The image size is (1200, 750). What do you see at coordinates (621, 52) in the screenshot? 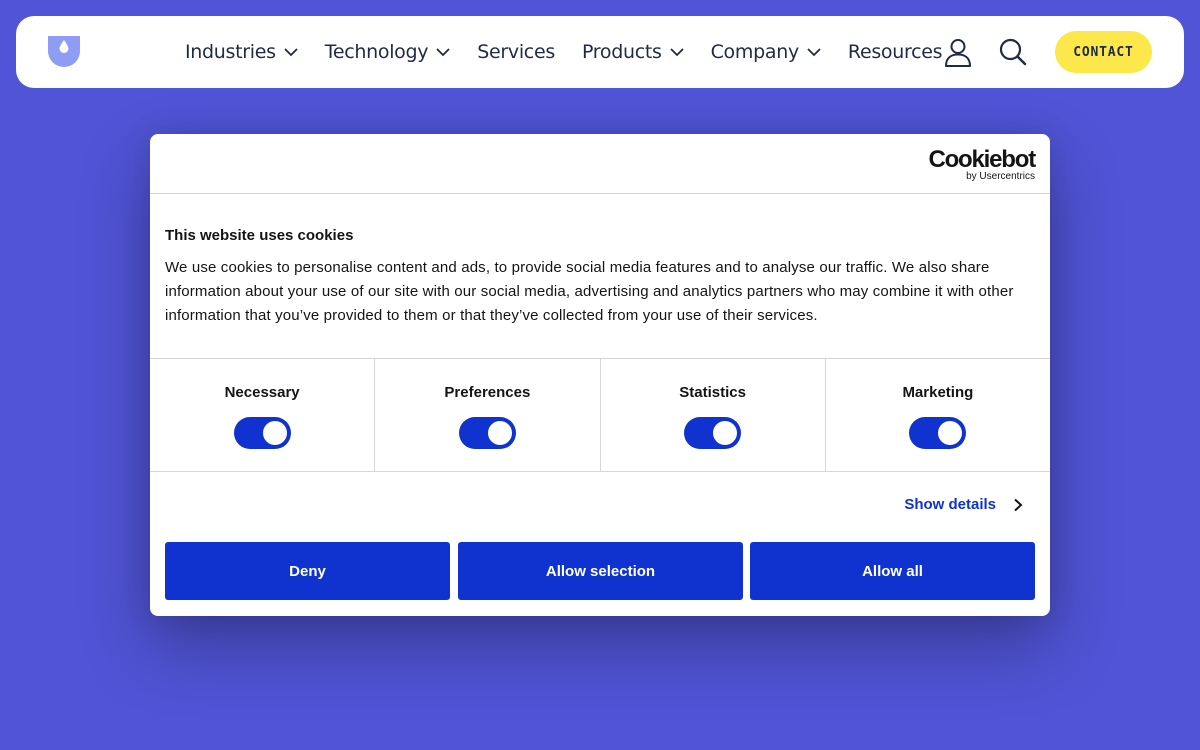
I see `nav-label: Products` at bounding box center [621, 52].